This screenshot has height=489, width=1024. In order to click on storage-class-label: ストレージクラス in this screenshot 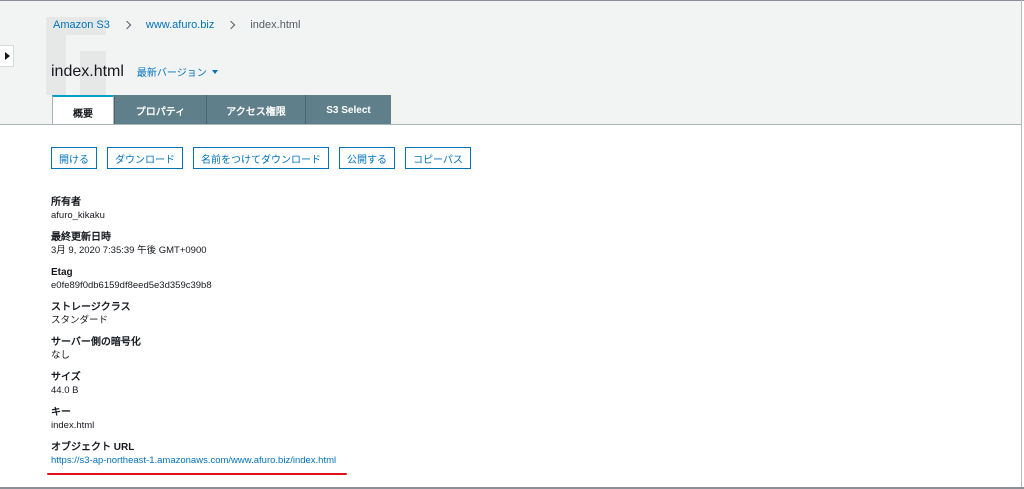, I will do `click(91, 307)`.